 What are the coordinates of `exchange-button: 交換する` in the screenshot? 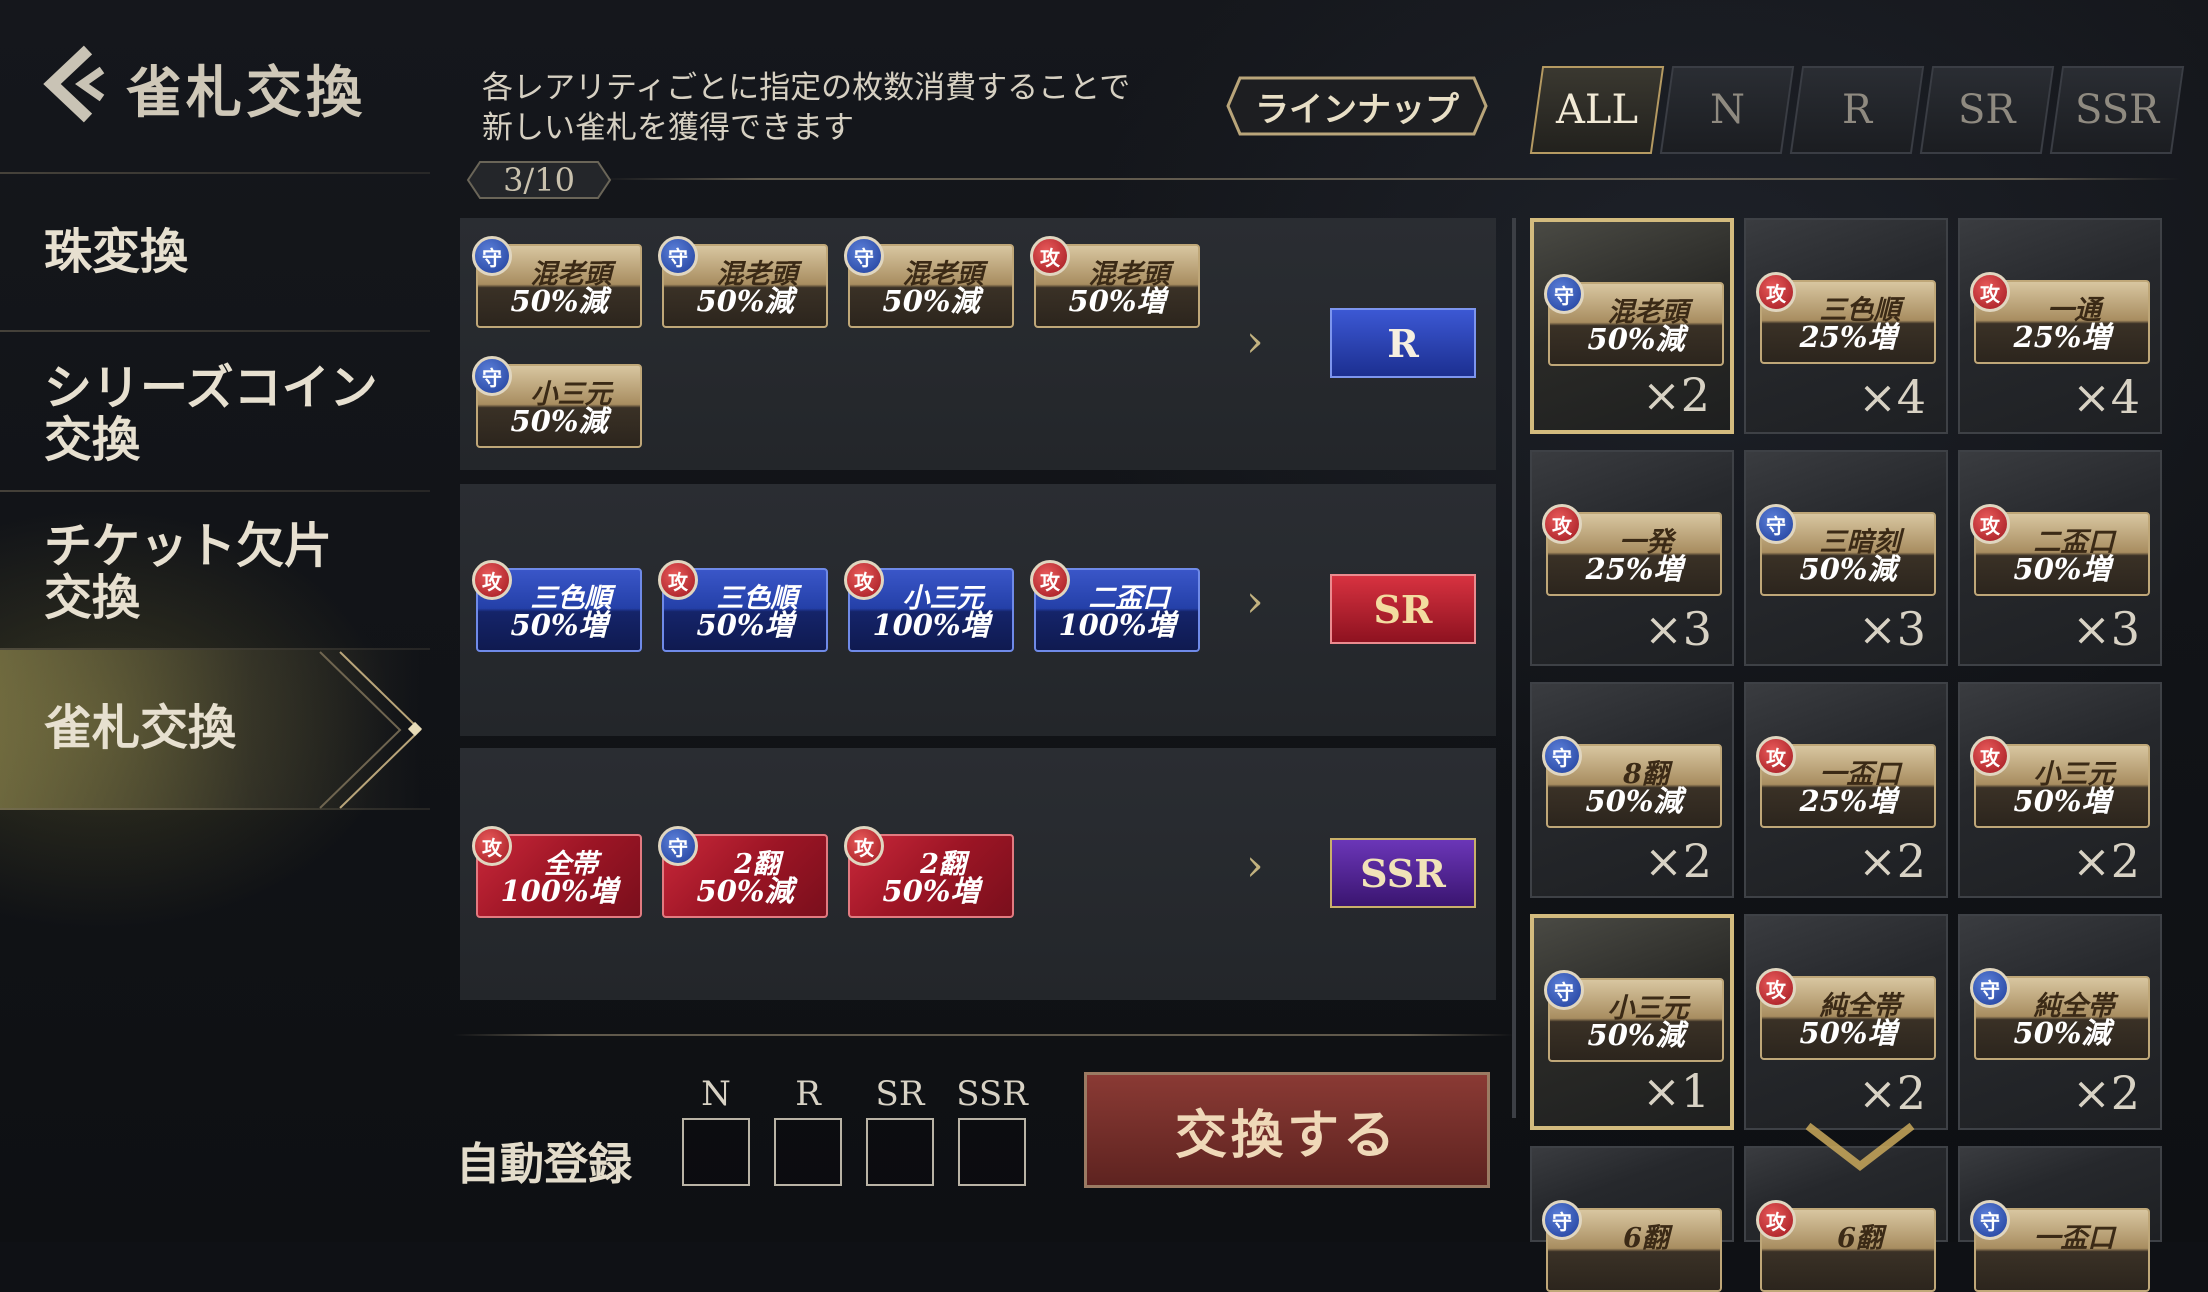 It's located at (1287, 1130).